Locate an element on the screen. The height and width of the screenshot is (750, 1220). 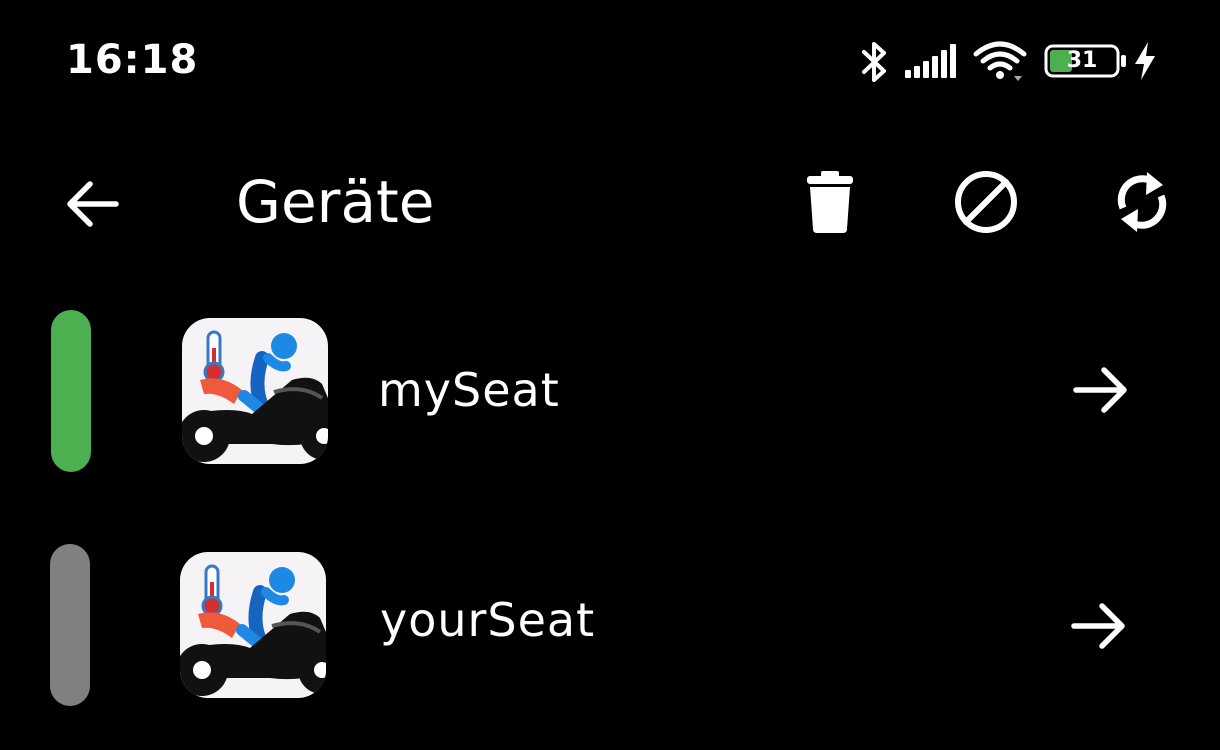
refresh-button is located at coordinates (1142, 202).